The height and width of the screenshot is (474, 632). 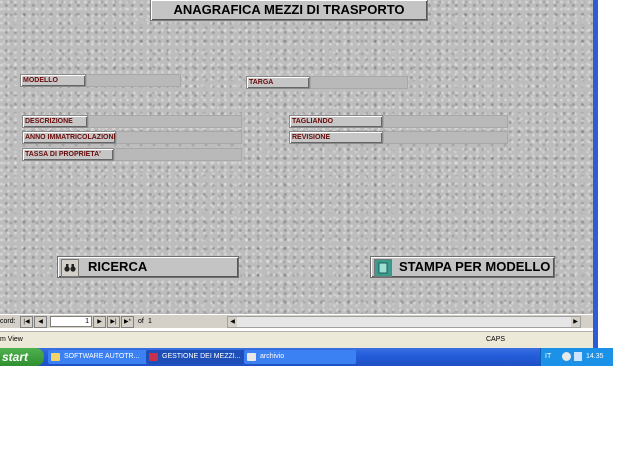 I want to click on window-right-border, so click(x=595, y=174).